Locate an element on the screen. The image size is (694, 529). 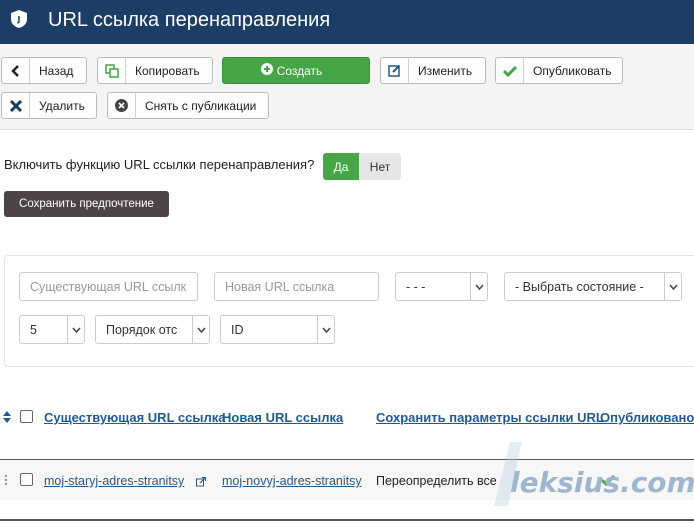
new-url-link: moj-novyj-adres-stranitsy is located at coordinates (292, 481).